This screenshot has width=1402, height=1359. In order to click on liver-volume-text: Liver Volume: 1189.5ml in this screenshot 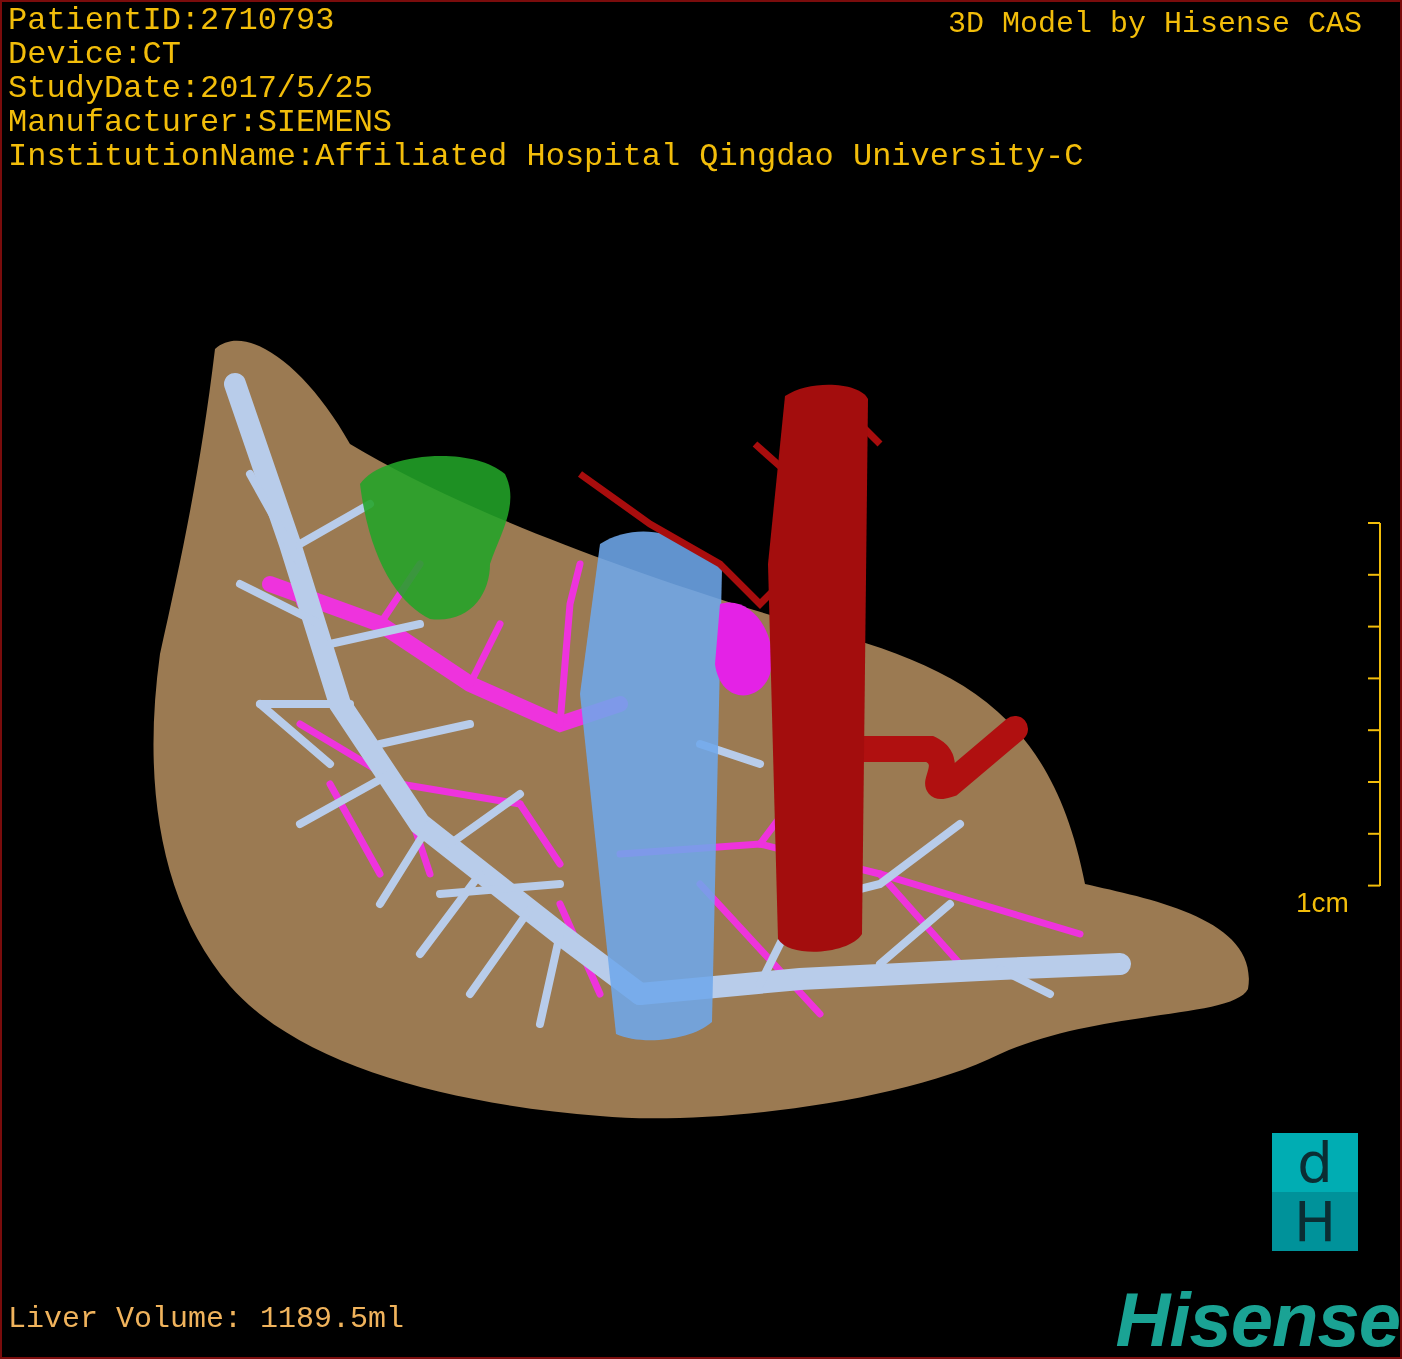, I will do `click(206, 1319)`.